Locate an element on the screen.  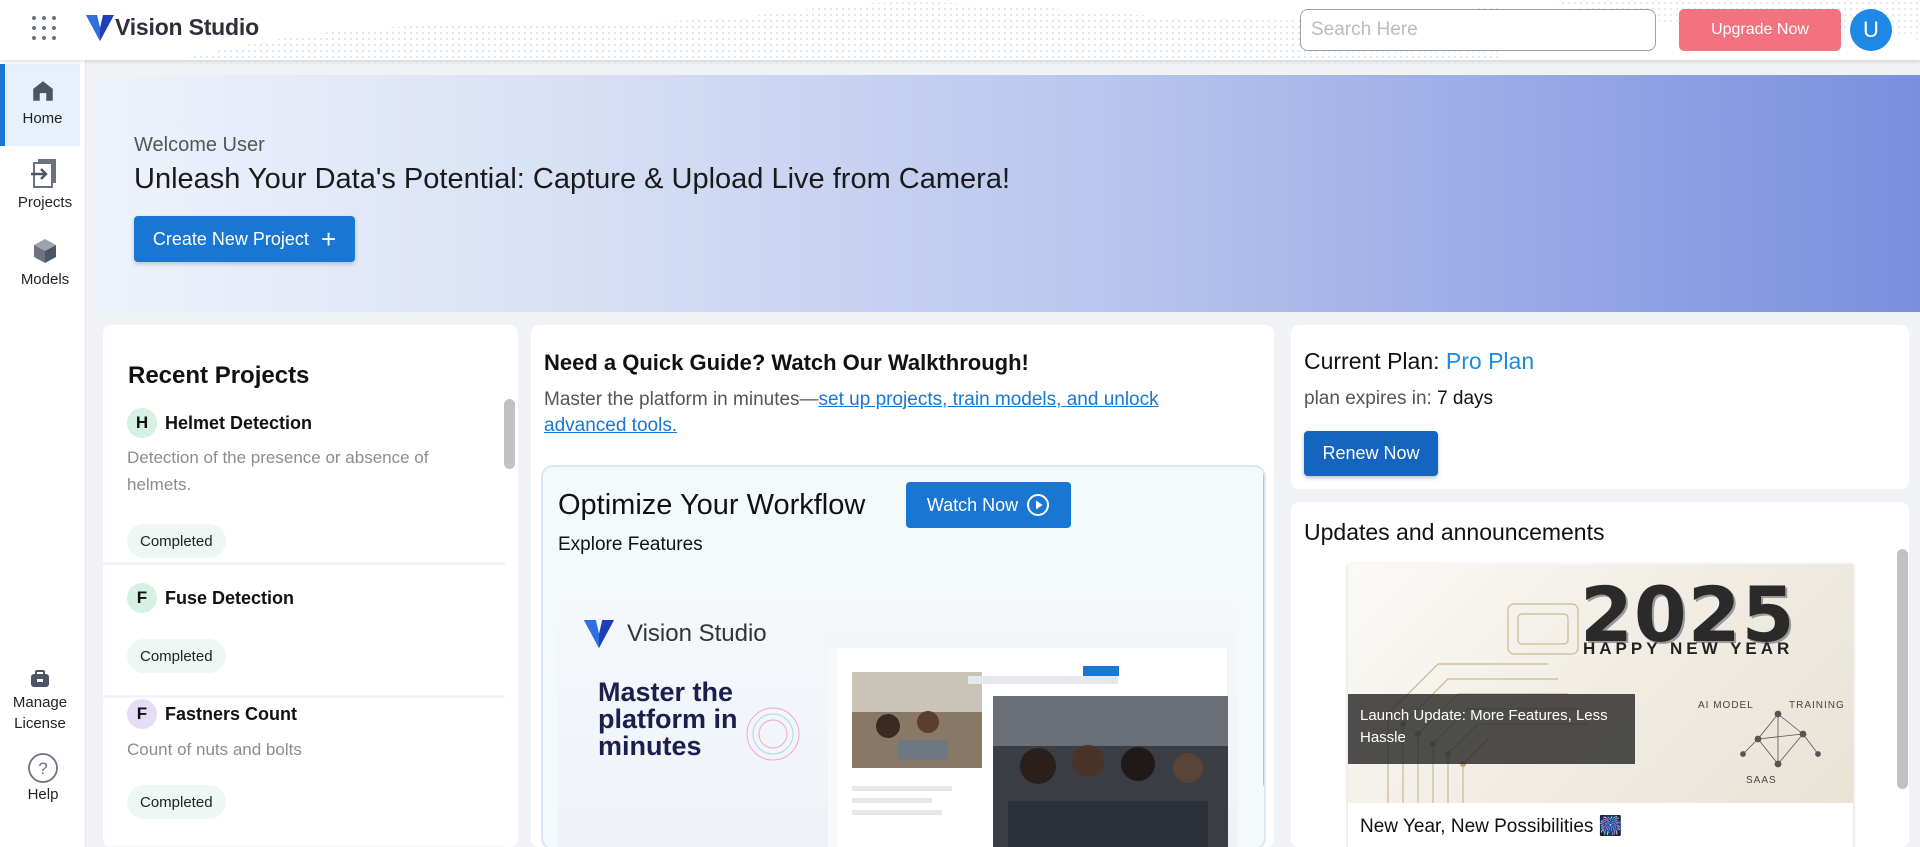
app-name: Vision Studio is located at coordinates (187, 27).